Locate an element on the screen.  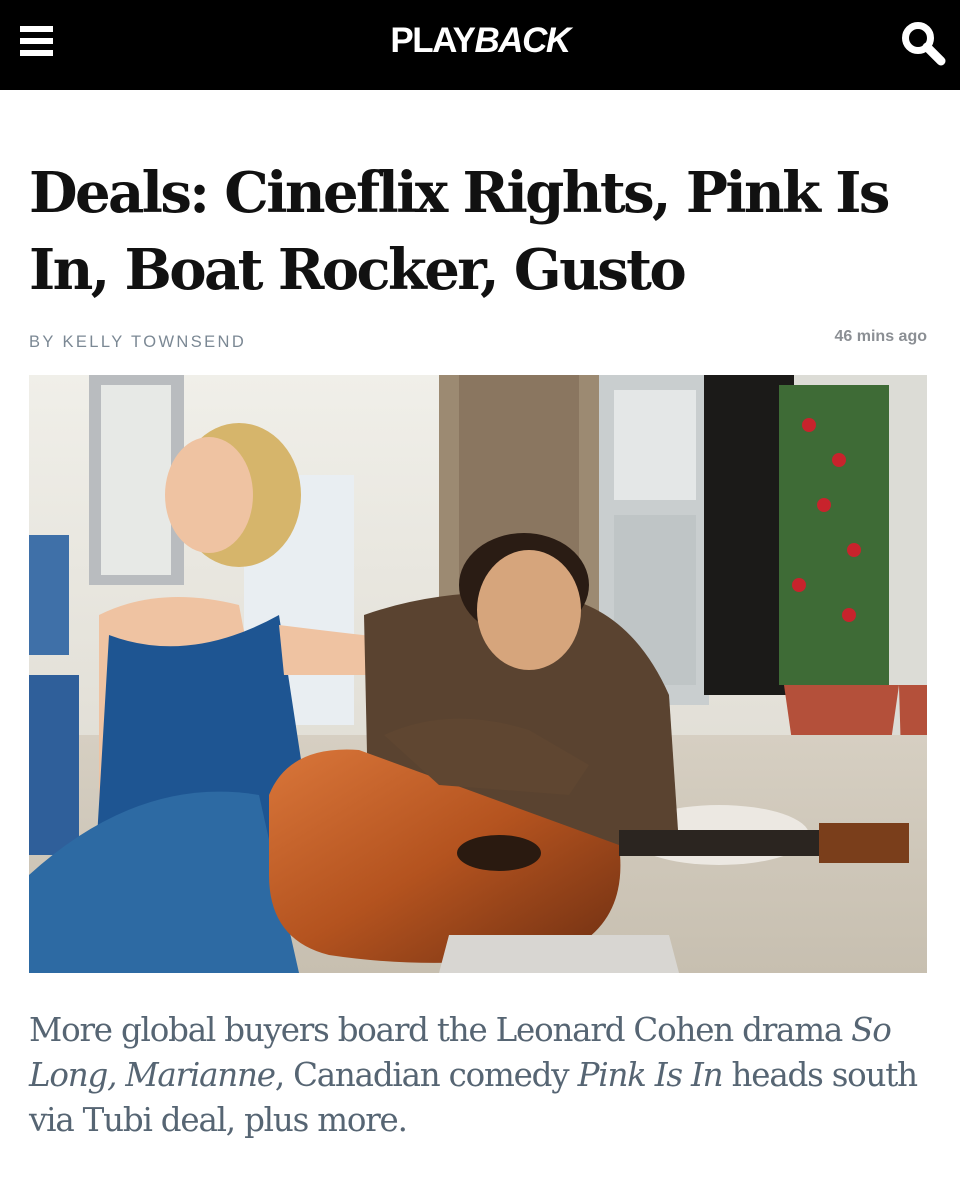
logo-text-back: BACK is located at coordinates (523, 40).